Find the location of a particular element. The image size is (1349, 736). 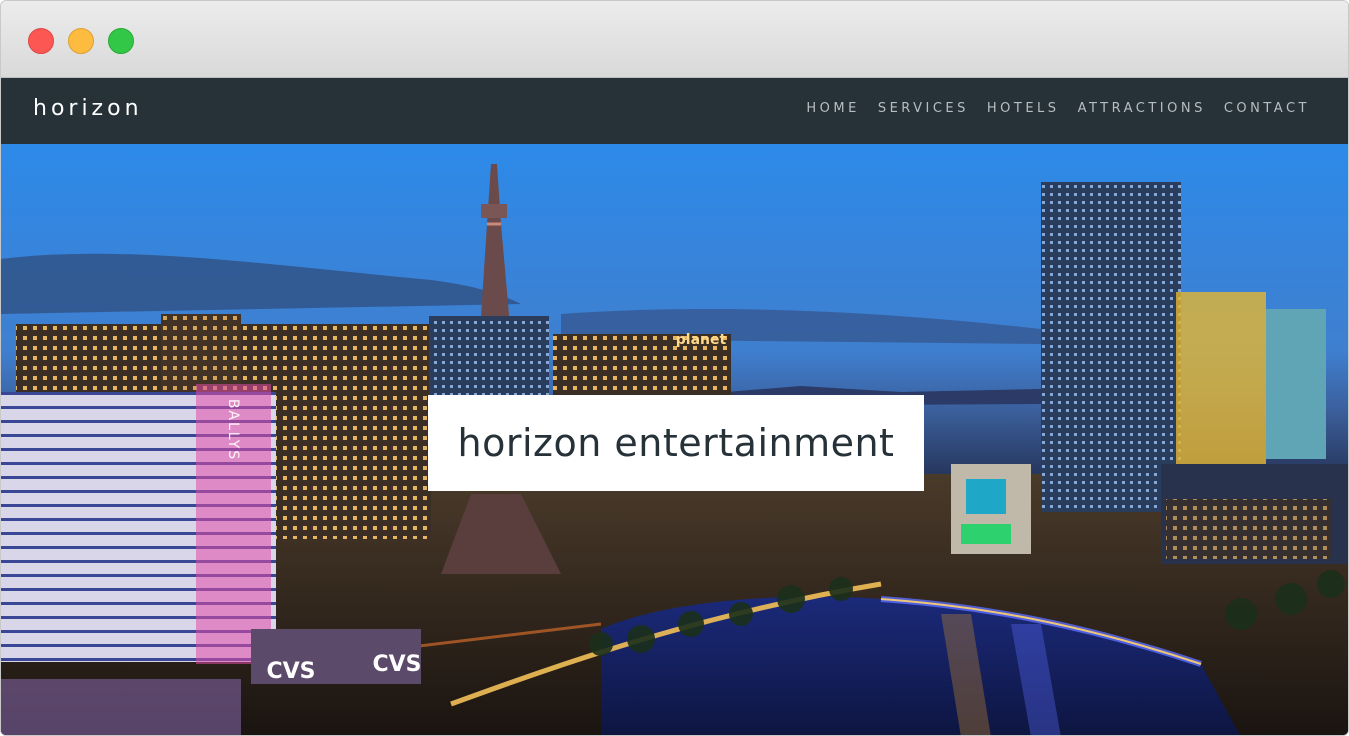

minimize-window-button is located at coordinates (81, 41).